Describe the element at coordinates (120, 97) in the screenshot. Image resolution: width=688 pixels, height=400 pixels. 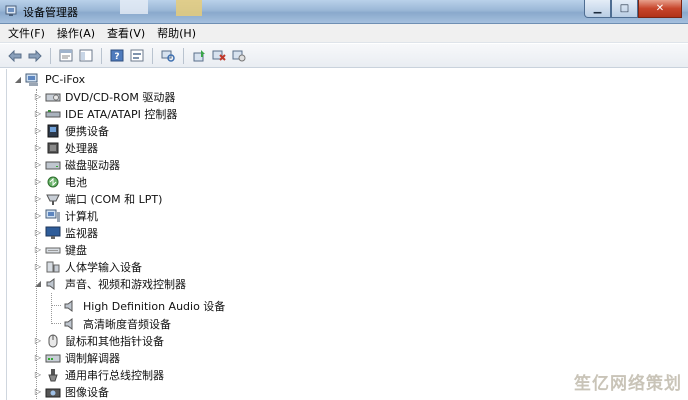
I see `tree-item-label: DVD/CD-ROM 驱动器` at that location.